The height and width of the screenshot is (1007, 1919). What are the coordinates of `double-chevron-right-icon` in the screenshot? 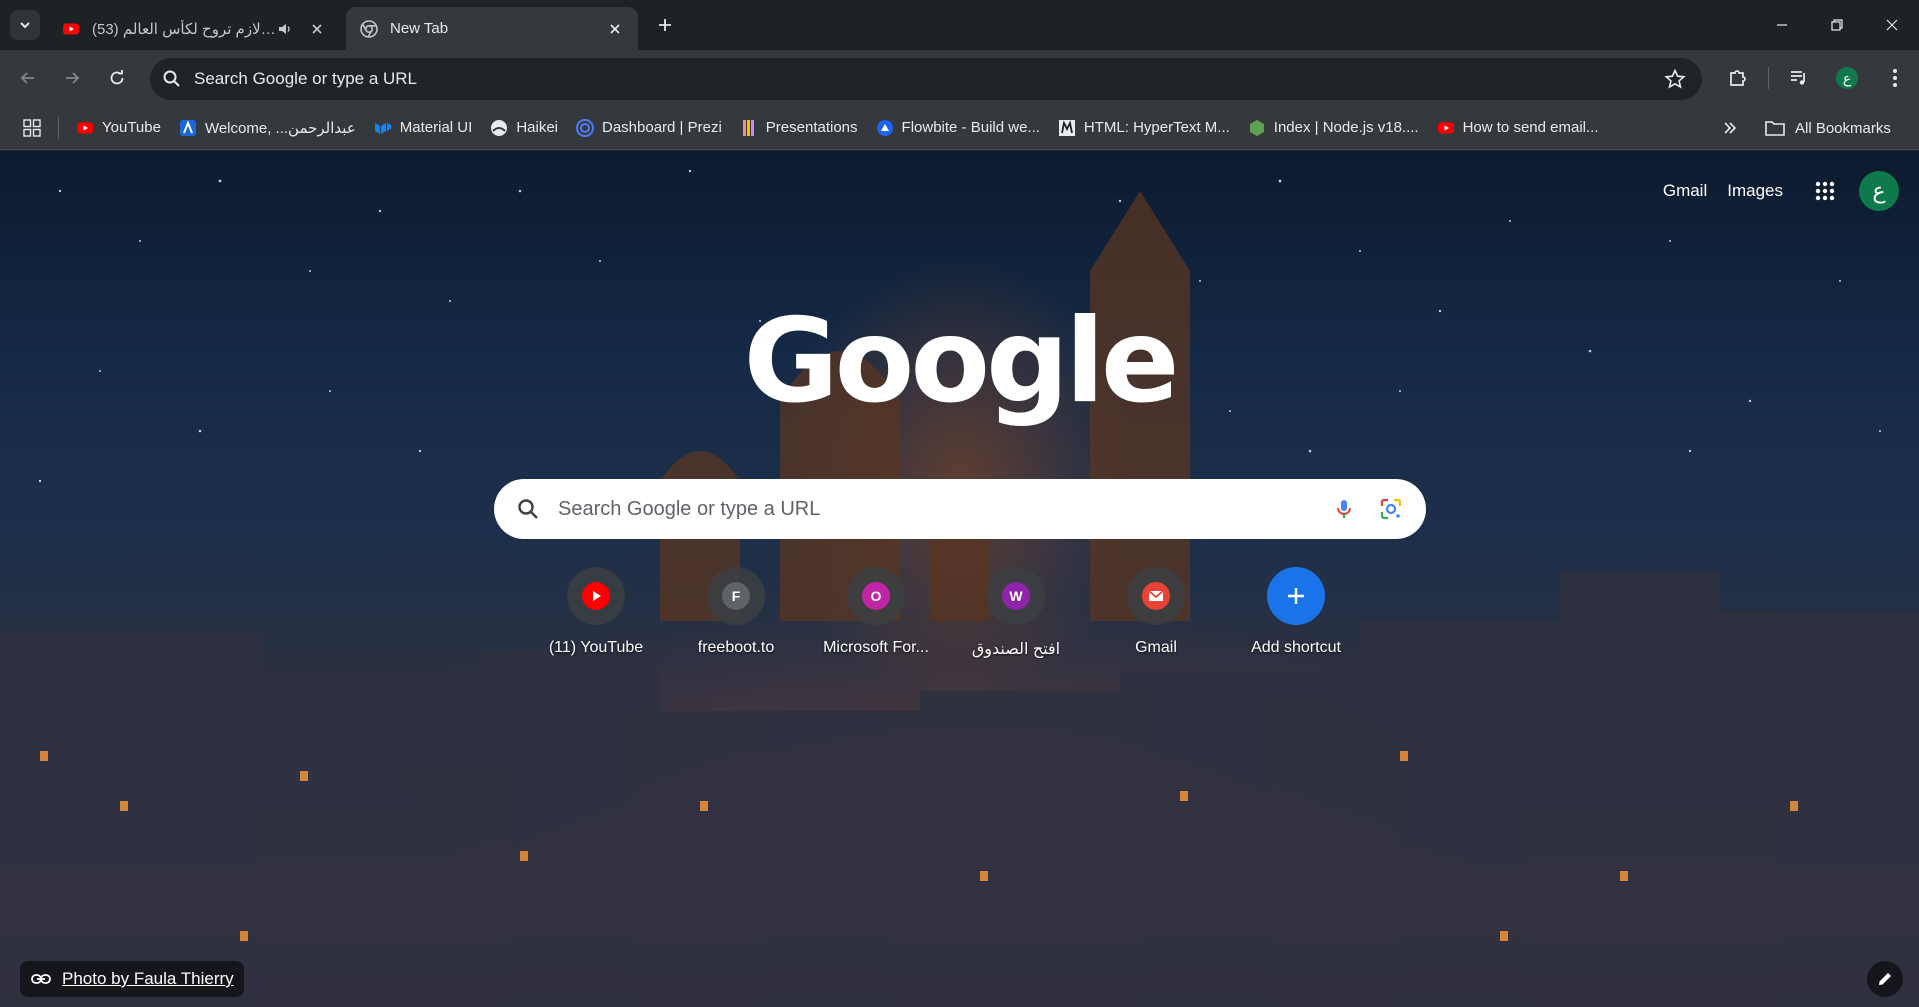 It's located at (1730, 128).